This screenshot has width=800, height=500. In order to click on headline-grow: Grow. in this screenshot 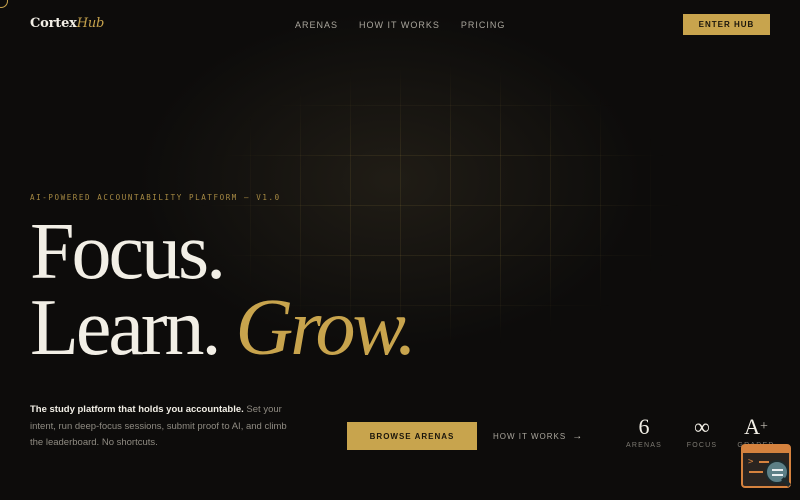, I will do `click(326, 328)`.